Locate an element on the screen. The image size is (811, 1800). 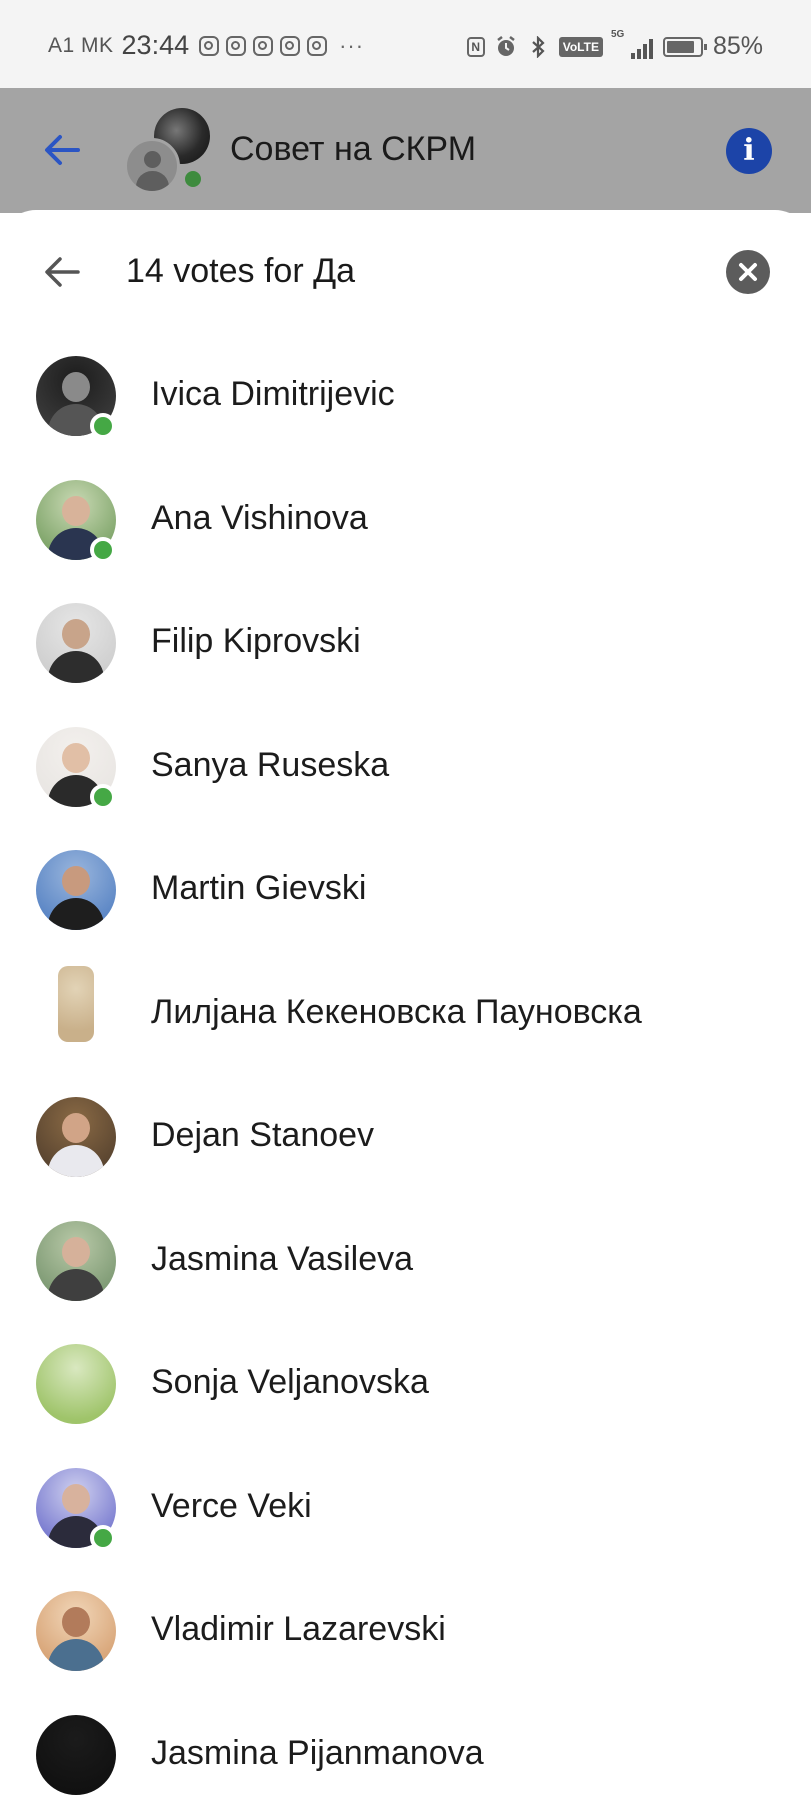
info-icon: i is located at coordinates (749, 151).